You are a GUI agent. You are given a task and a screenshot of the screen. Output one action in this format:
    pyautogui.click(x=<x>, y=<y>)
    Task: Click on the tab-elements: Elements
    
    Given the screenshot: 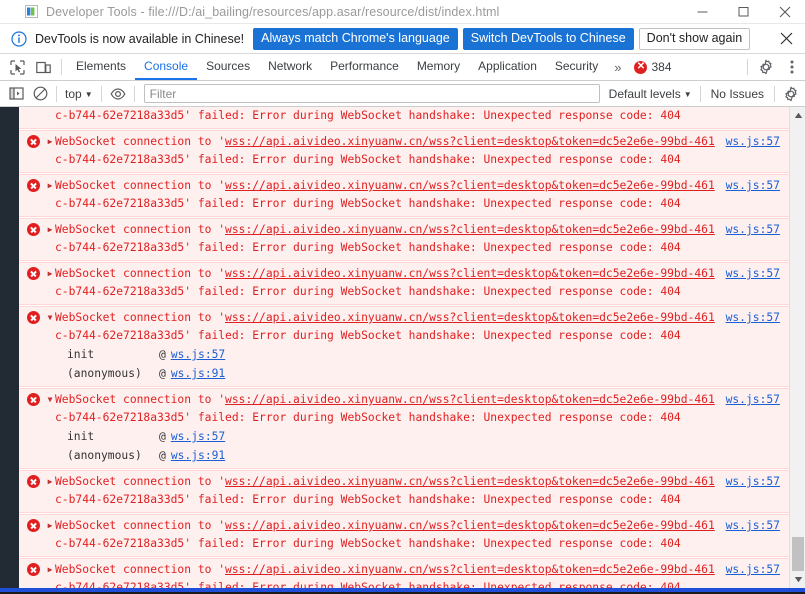 What is the action you would take?
    pyautogui.click(x=101, y=67)
    